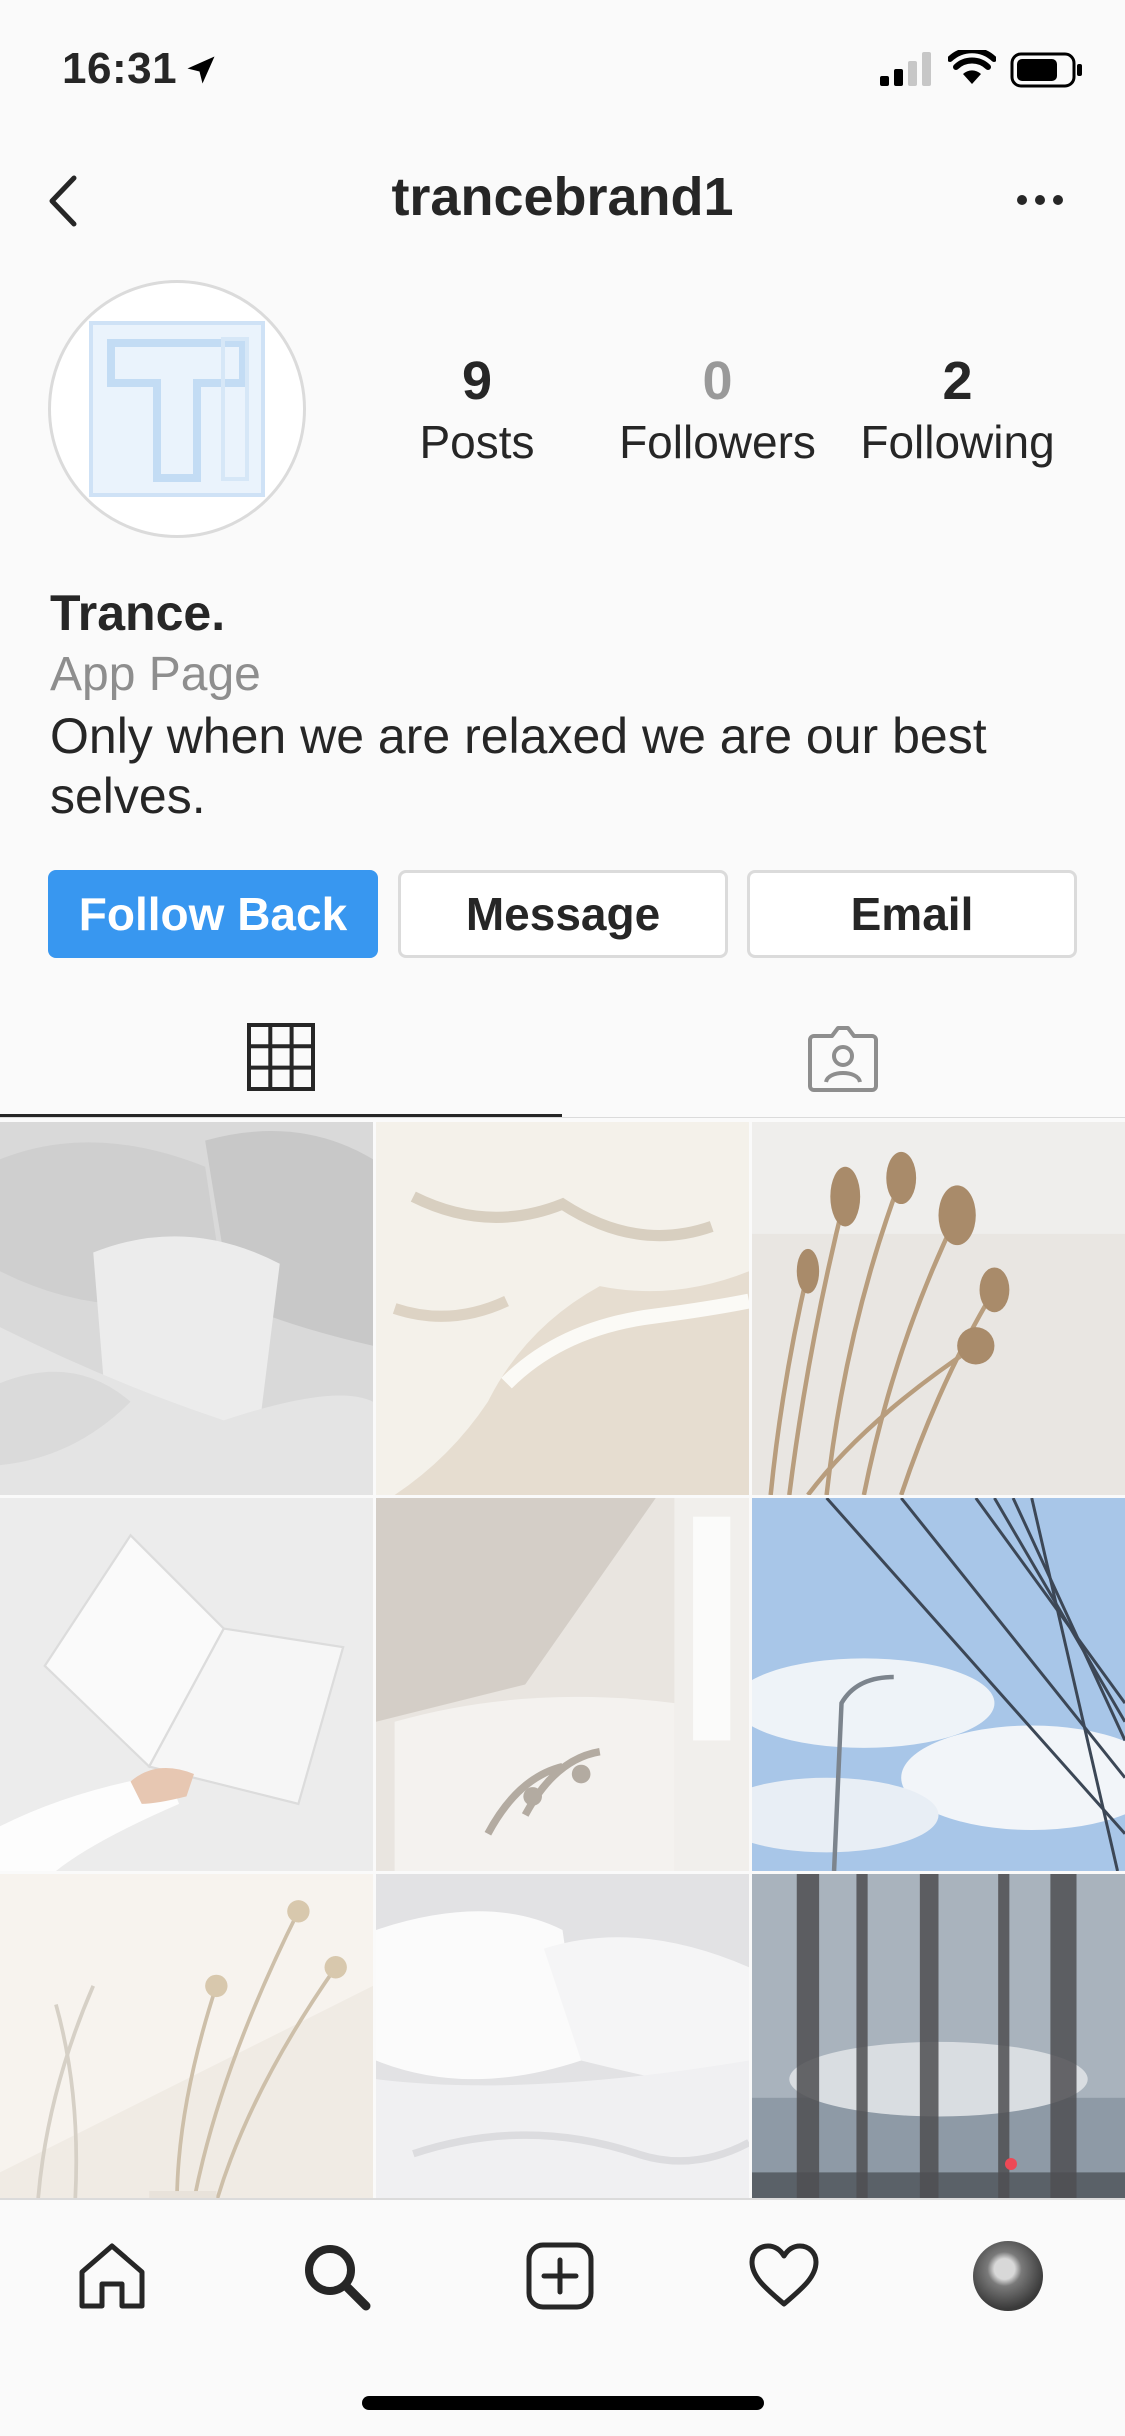 The width and height of the screenshot is (1125, 2436). What do you see at coordinates (905, 69) in the screenshot?
I see `signal-icon` at bounding box center [905, 69].